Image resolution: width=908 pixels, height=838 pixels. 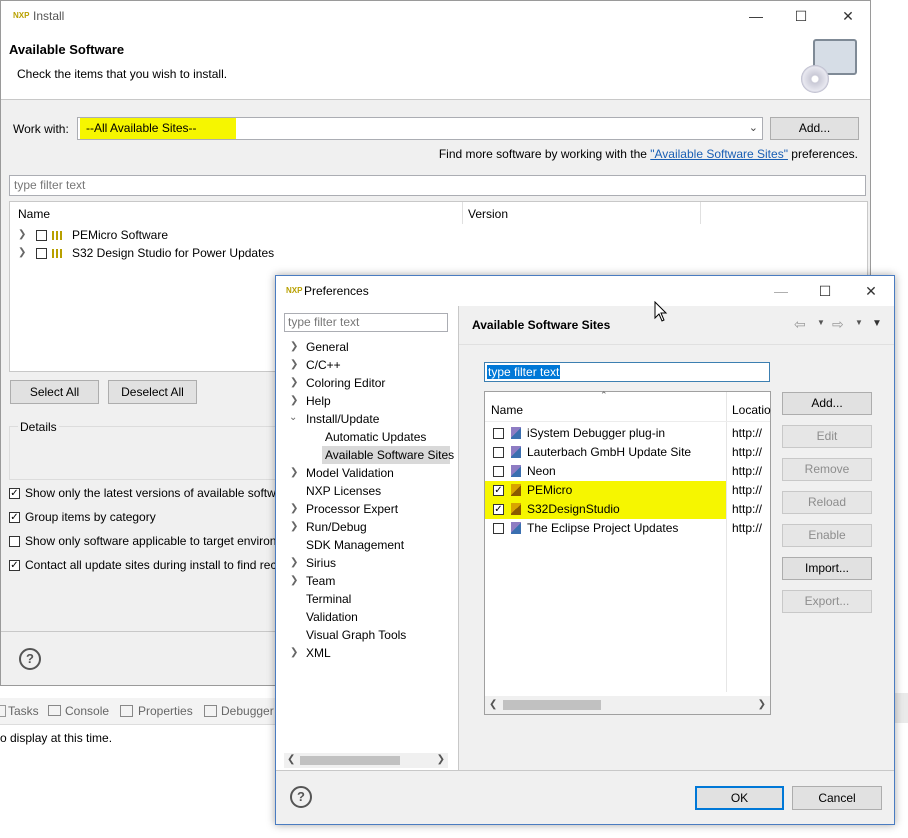 I want to click on table-row: The Eclipse Project Updates http://, so click(x=627, y=528).